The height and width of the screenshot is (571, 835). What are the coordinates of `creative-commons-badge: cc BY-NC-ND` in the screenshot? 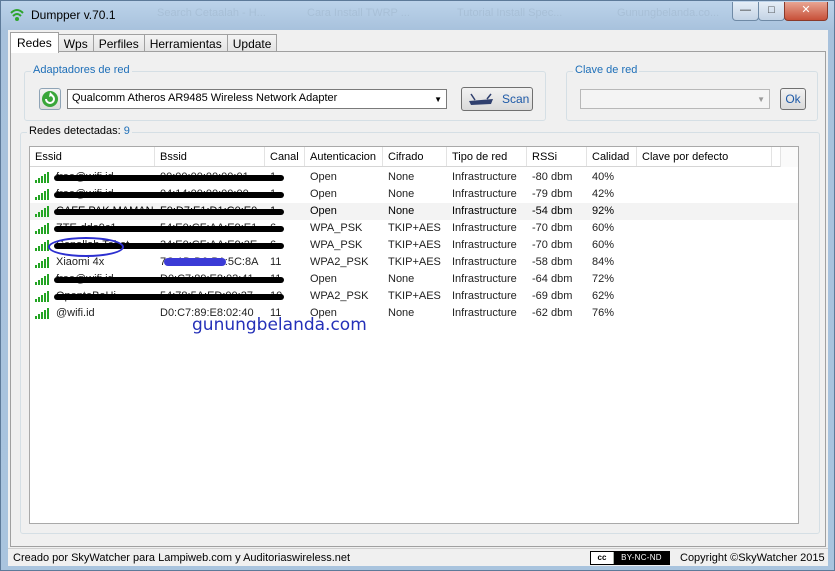 It's located at (630, 558).